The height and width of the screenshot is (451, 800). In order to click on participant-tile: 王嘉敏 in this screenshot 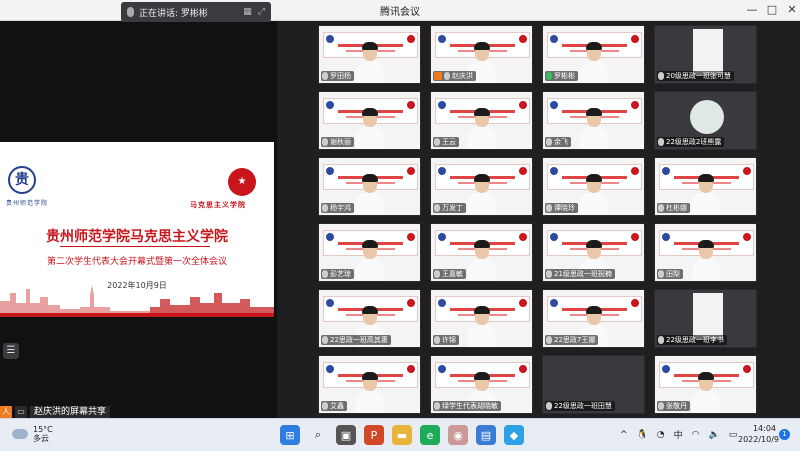, I will do `click(481, 252)`.